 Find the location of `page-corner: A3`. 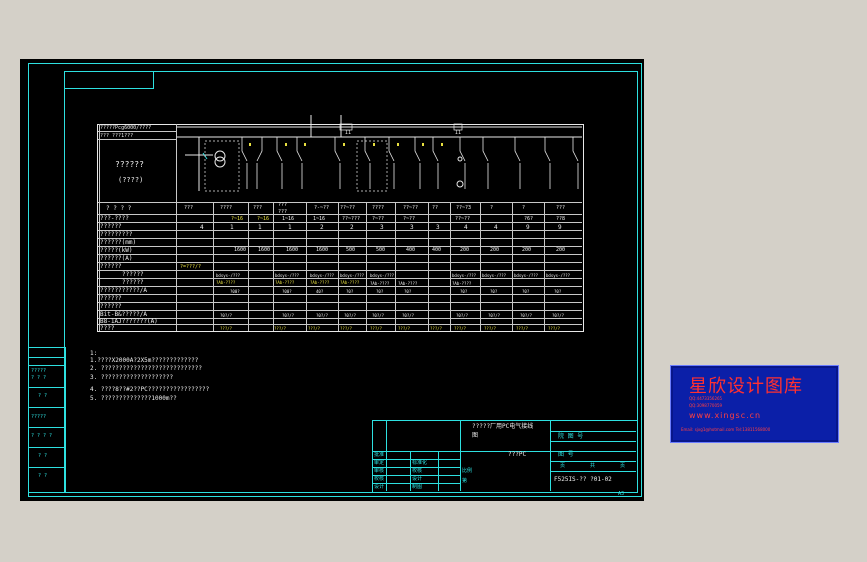

page-corner: A3 is located at coordinates (621, 494).